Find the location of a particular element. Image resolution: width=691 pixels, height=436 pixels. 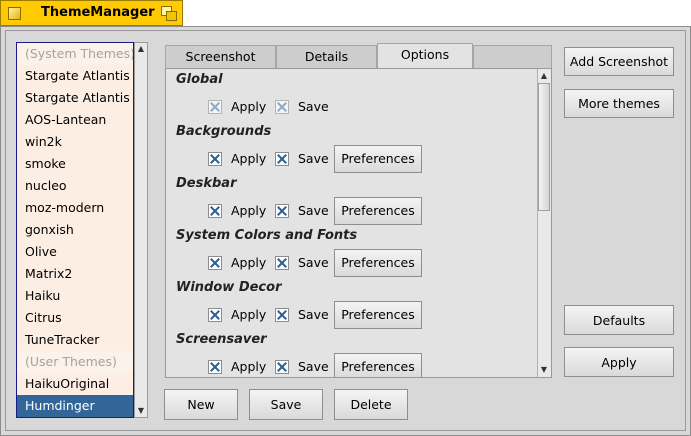

close-icon is located at coordinates (14, 13).